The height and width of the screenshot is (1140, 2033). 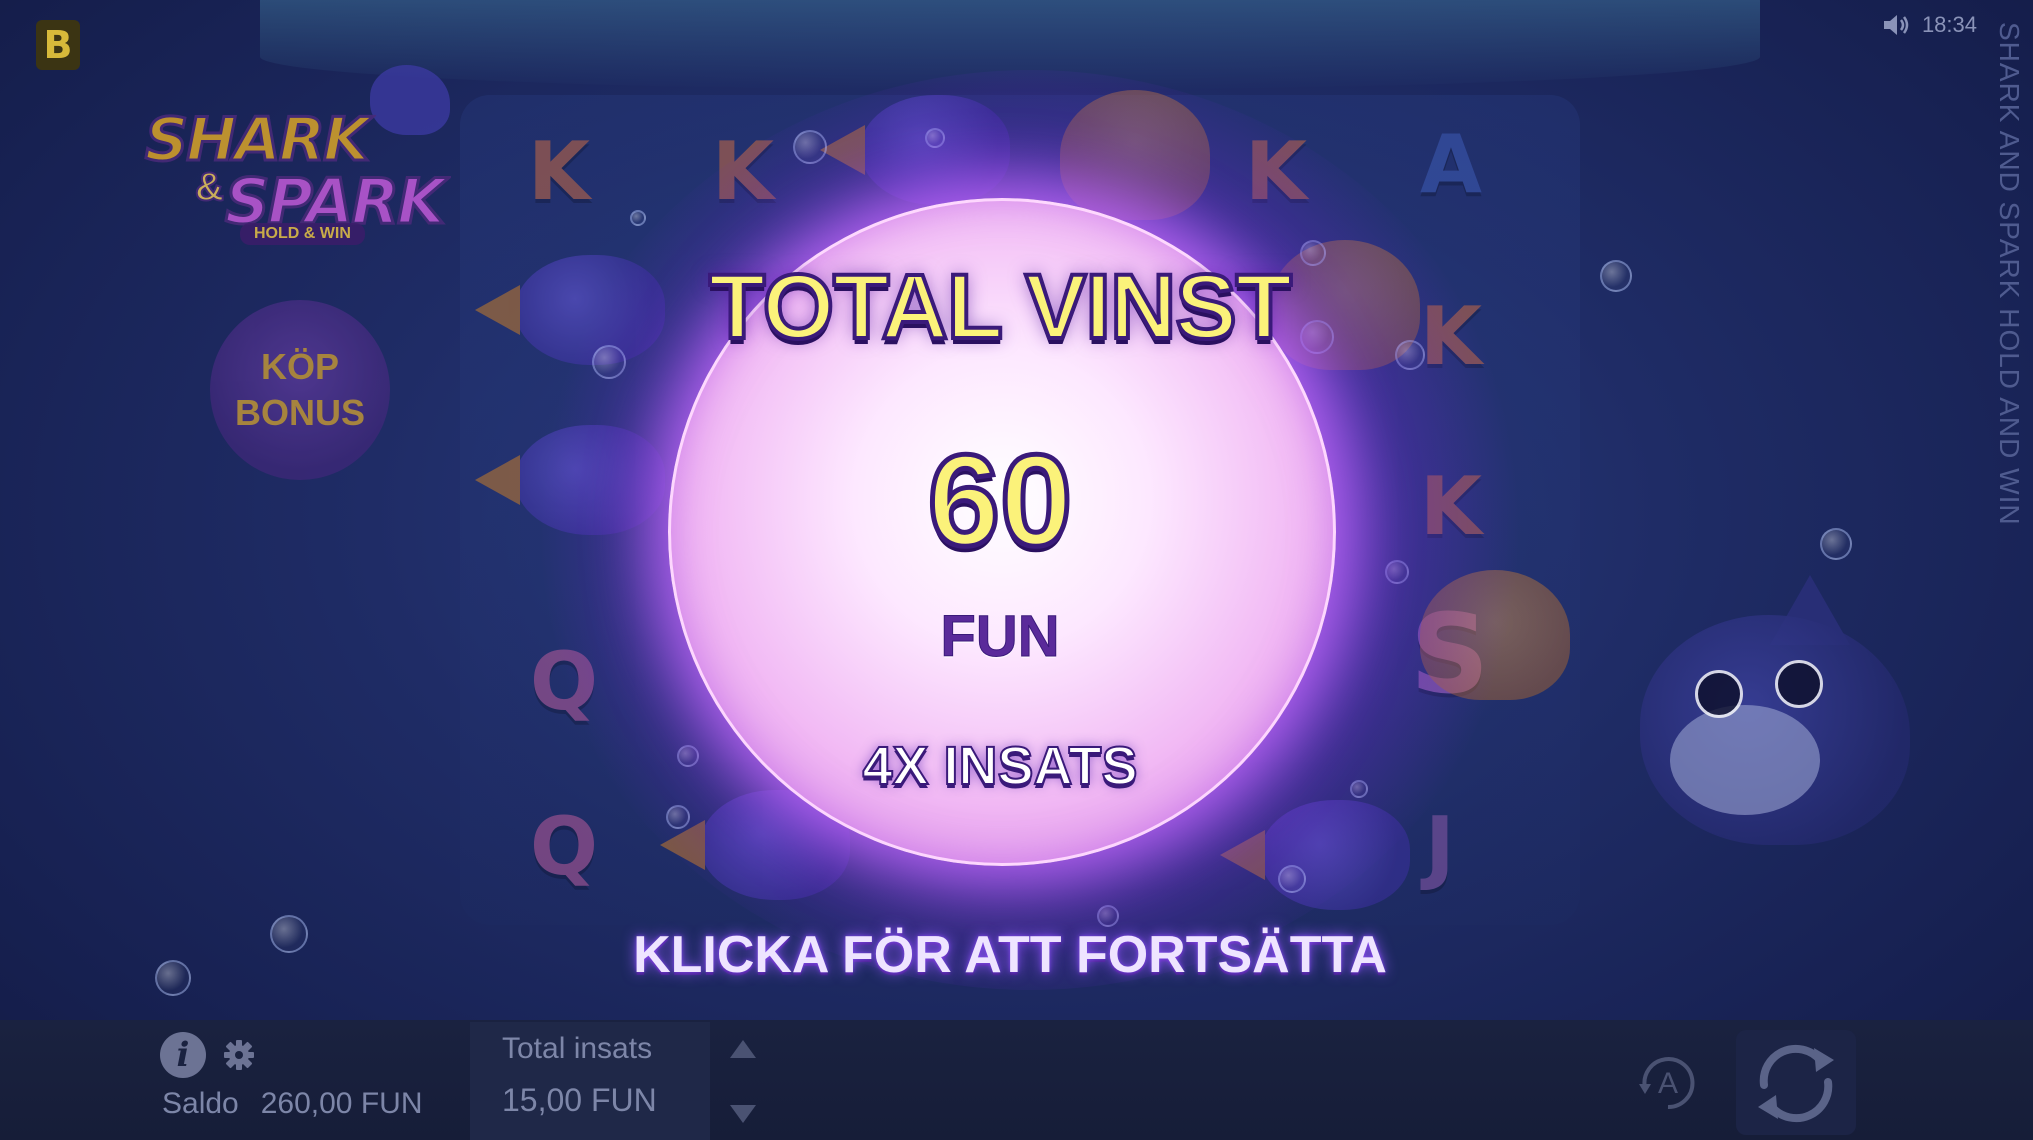 What do you see at coordinates (564, 846) in the screenshot?
I see `reel-symbol: Q` at bounding box center [564, 846].